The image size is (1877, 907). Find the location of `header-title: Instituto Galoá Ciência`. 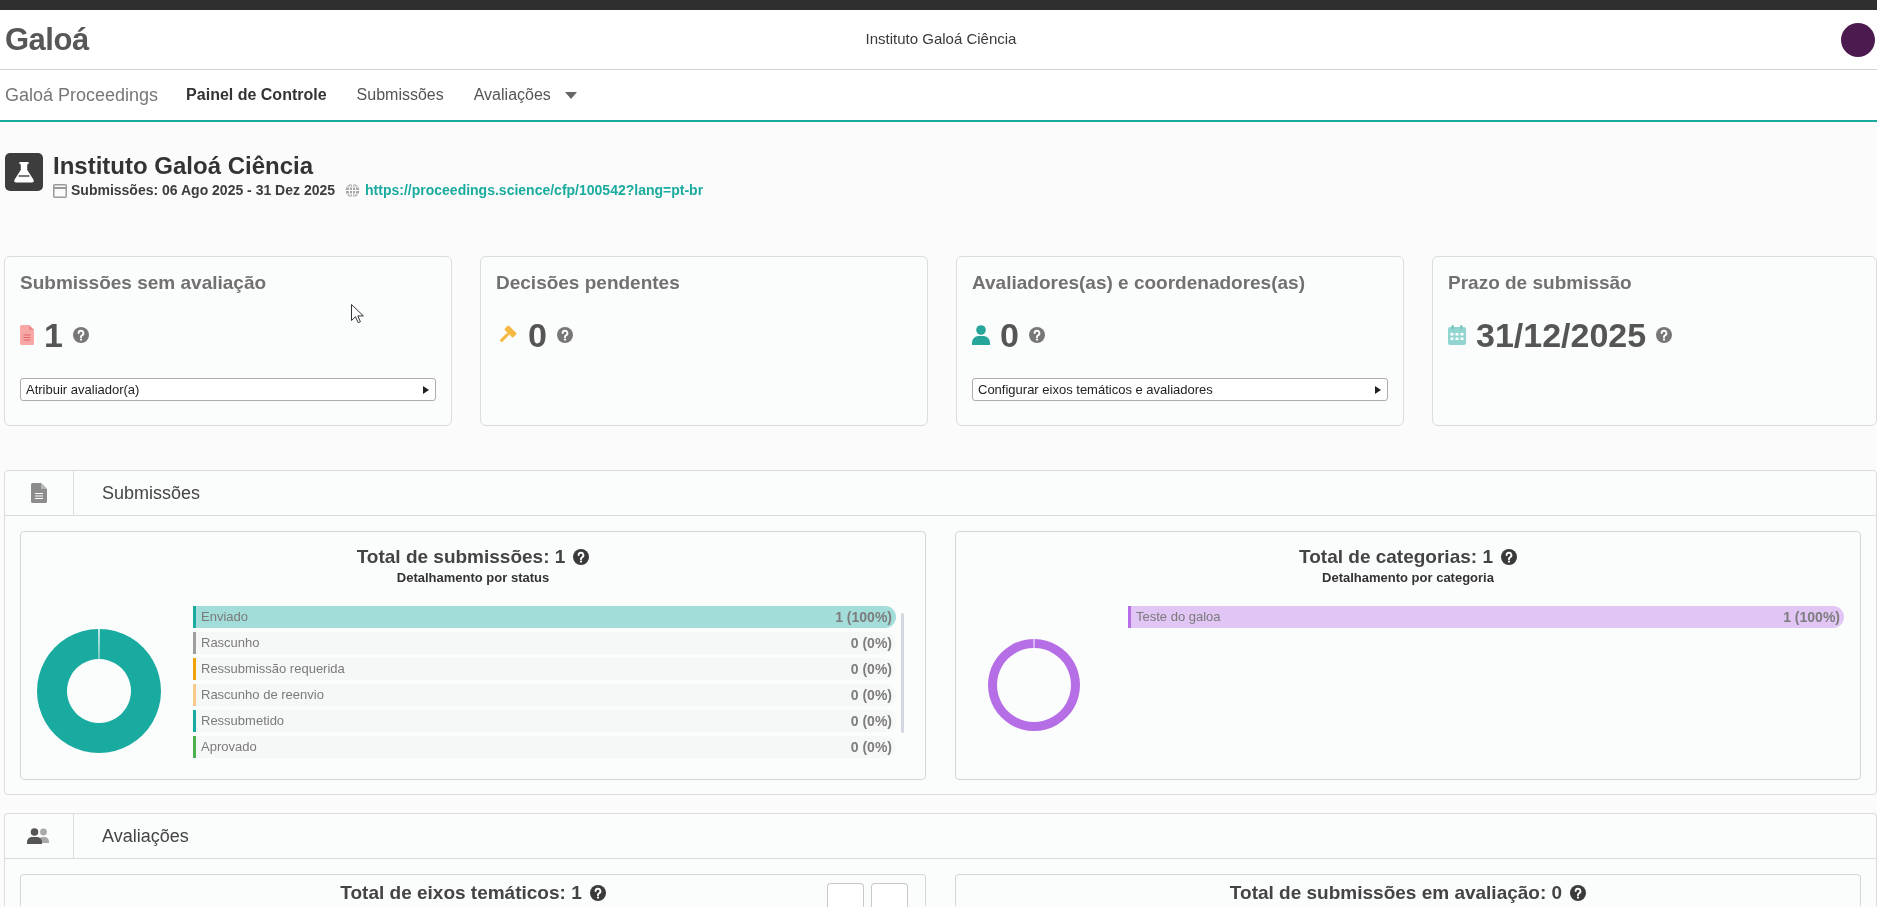

header-title: Instituto Galoá Ciência is located at coordinates (941, 39).